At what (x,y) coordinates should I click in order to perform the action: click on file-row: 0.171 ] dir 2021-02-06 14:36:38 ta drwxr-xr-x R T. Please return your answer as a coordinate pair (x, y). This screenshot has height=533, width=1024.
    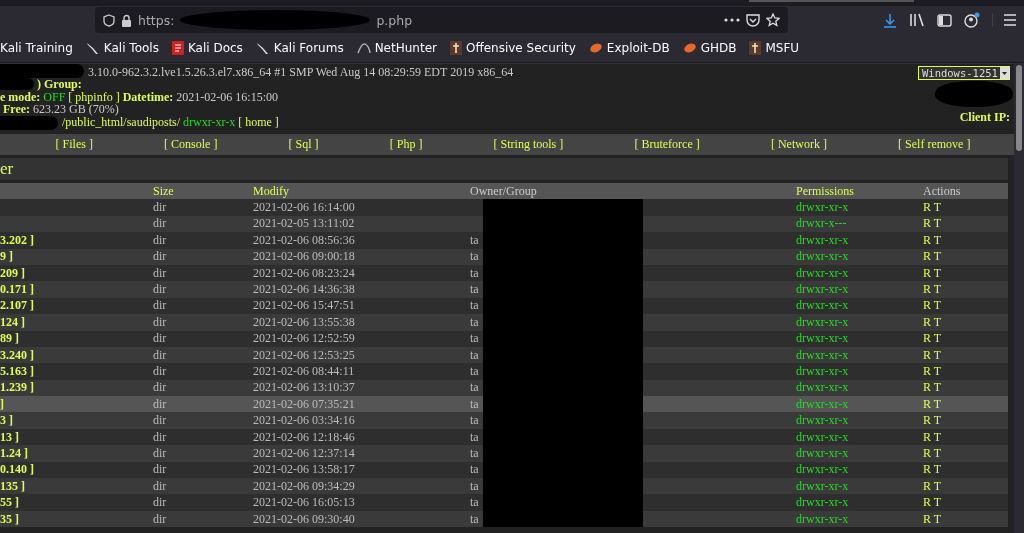
    Looking at the image, I should click on (504, 289).